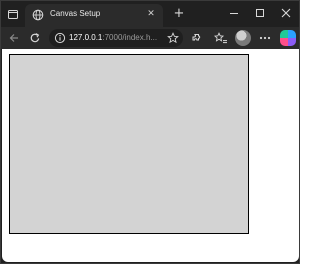  I want to click on profile-avatar, so click(243, 38).